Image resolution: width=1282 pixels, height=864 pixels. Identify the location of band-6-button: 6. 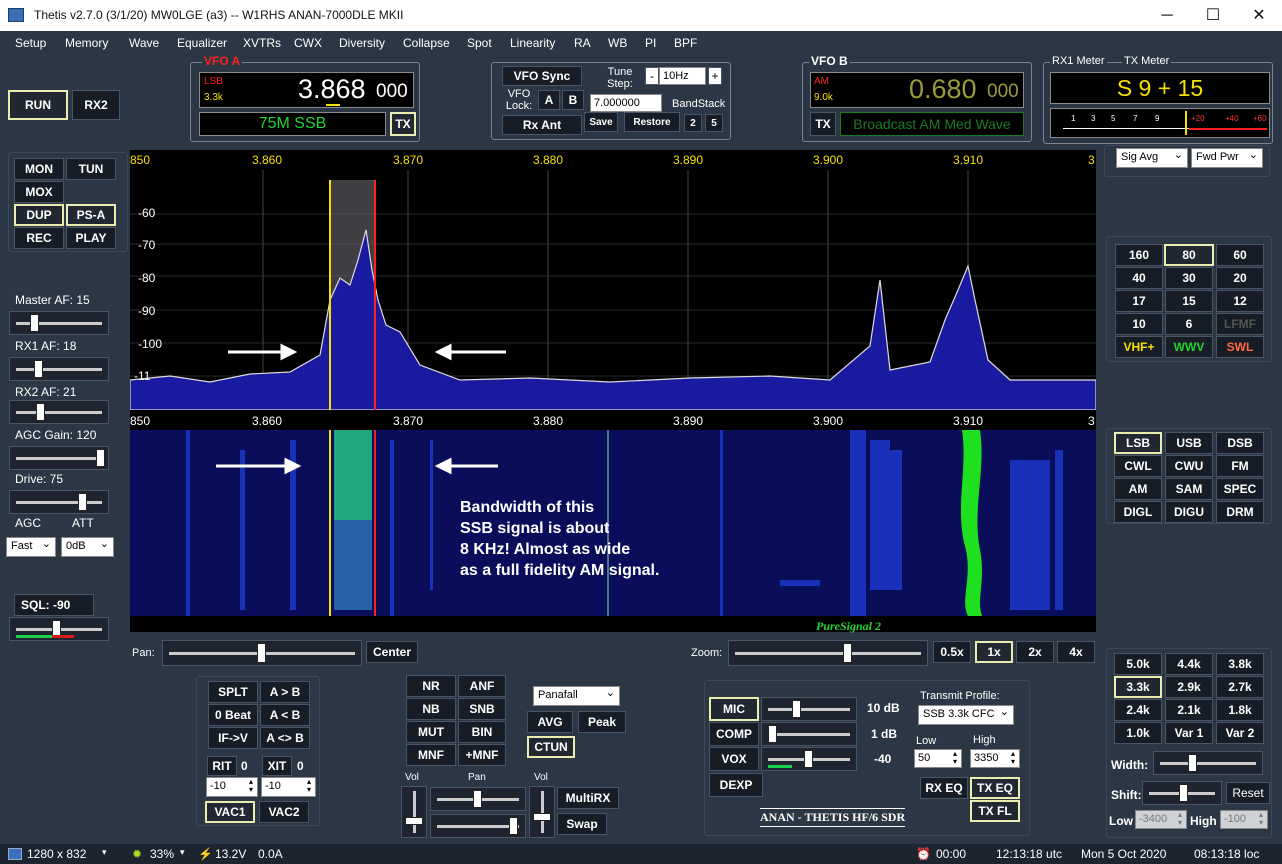
(1189, 324).